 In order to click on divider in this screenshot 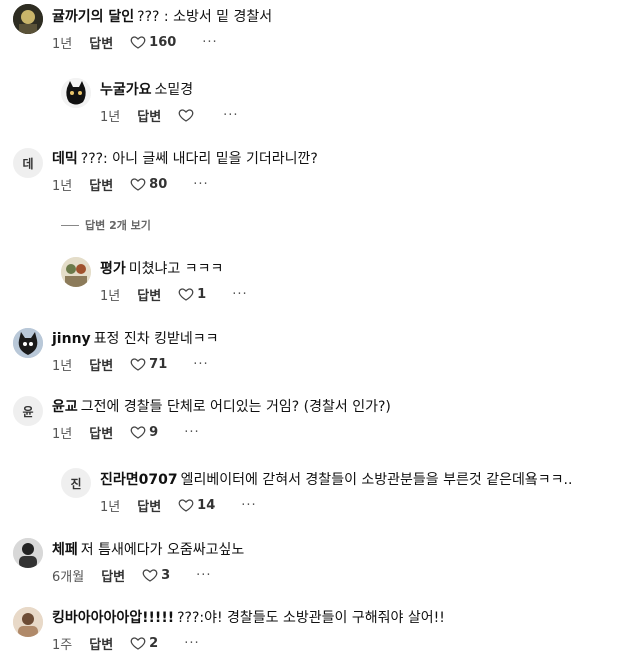, I will do `click(70, 225)`.